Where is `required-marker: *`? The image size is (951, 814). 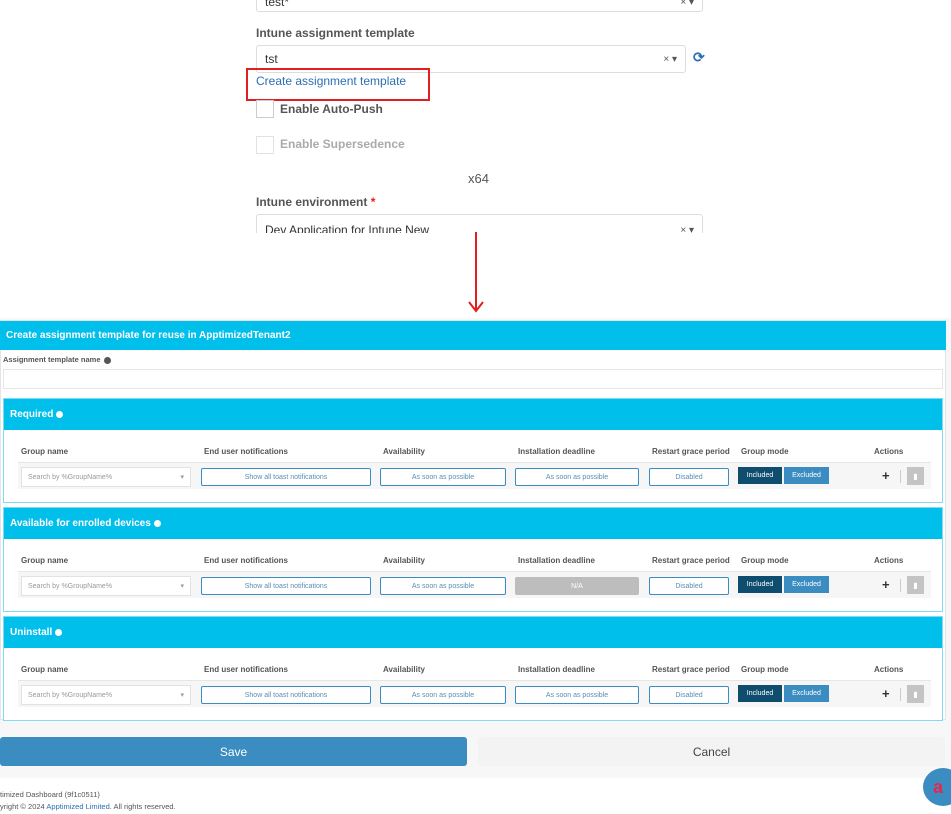
required-marker: * is located at coordinates (373, 202).